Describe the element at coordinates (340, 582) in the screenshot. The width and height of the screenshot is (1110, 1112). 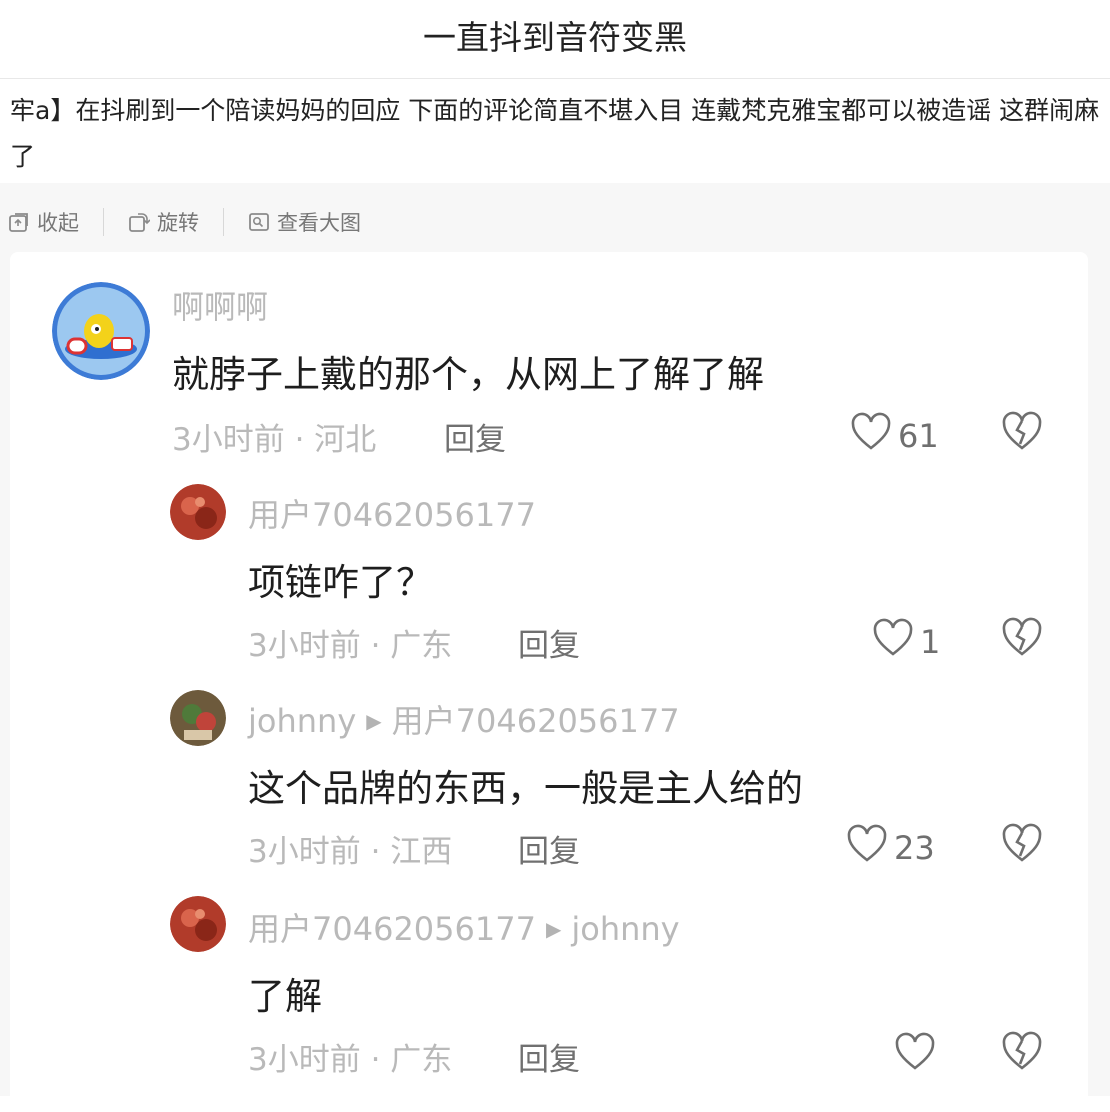
I see `comment-text: 项链咋了？` at that location.